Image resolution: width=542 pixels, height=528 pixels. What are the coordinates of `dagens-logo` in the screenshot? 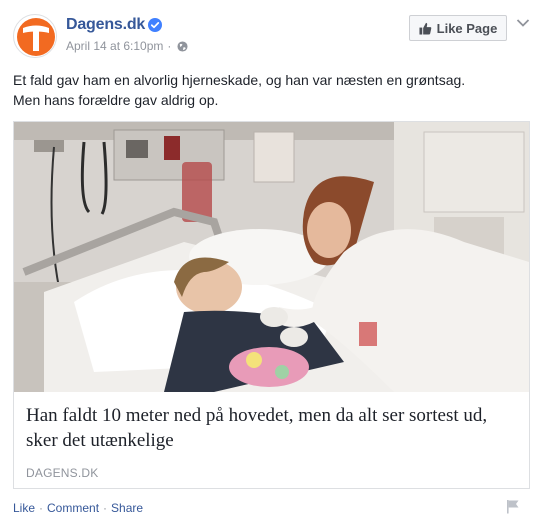 It's located at (36, 37).